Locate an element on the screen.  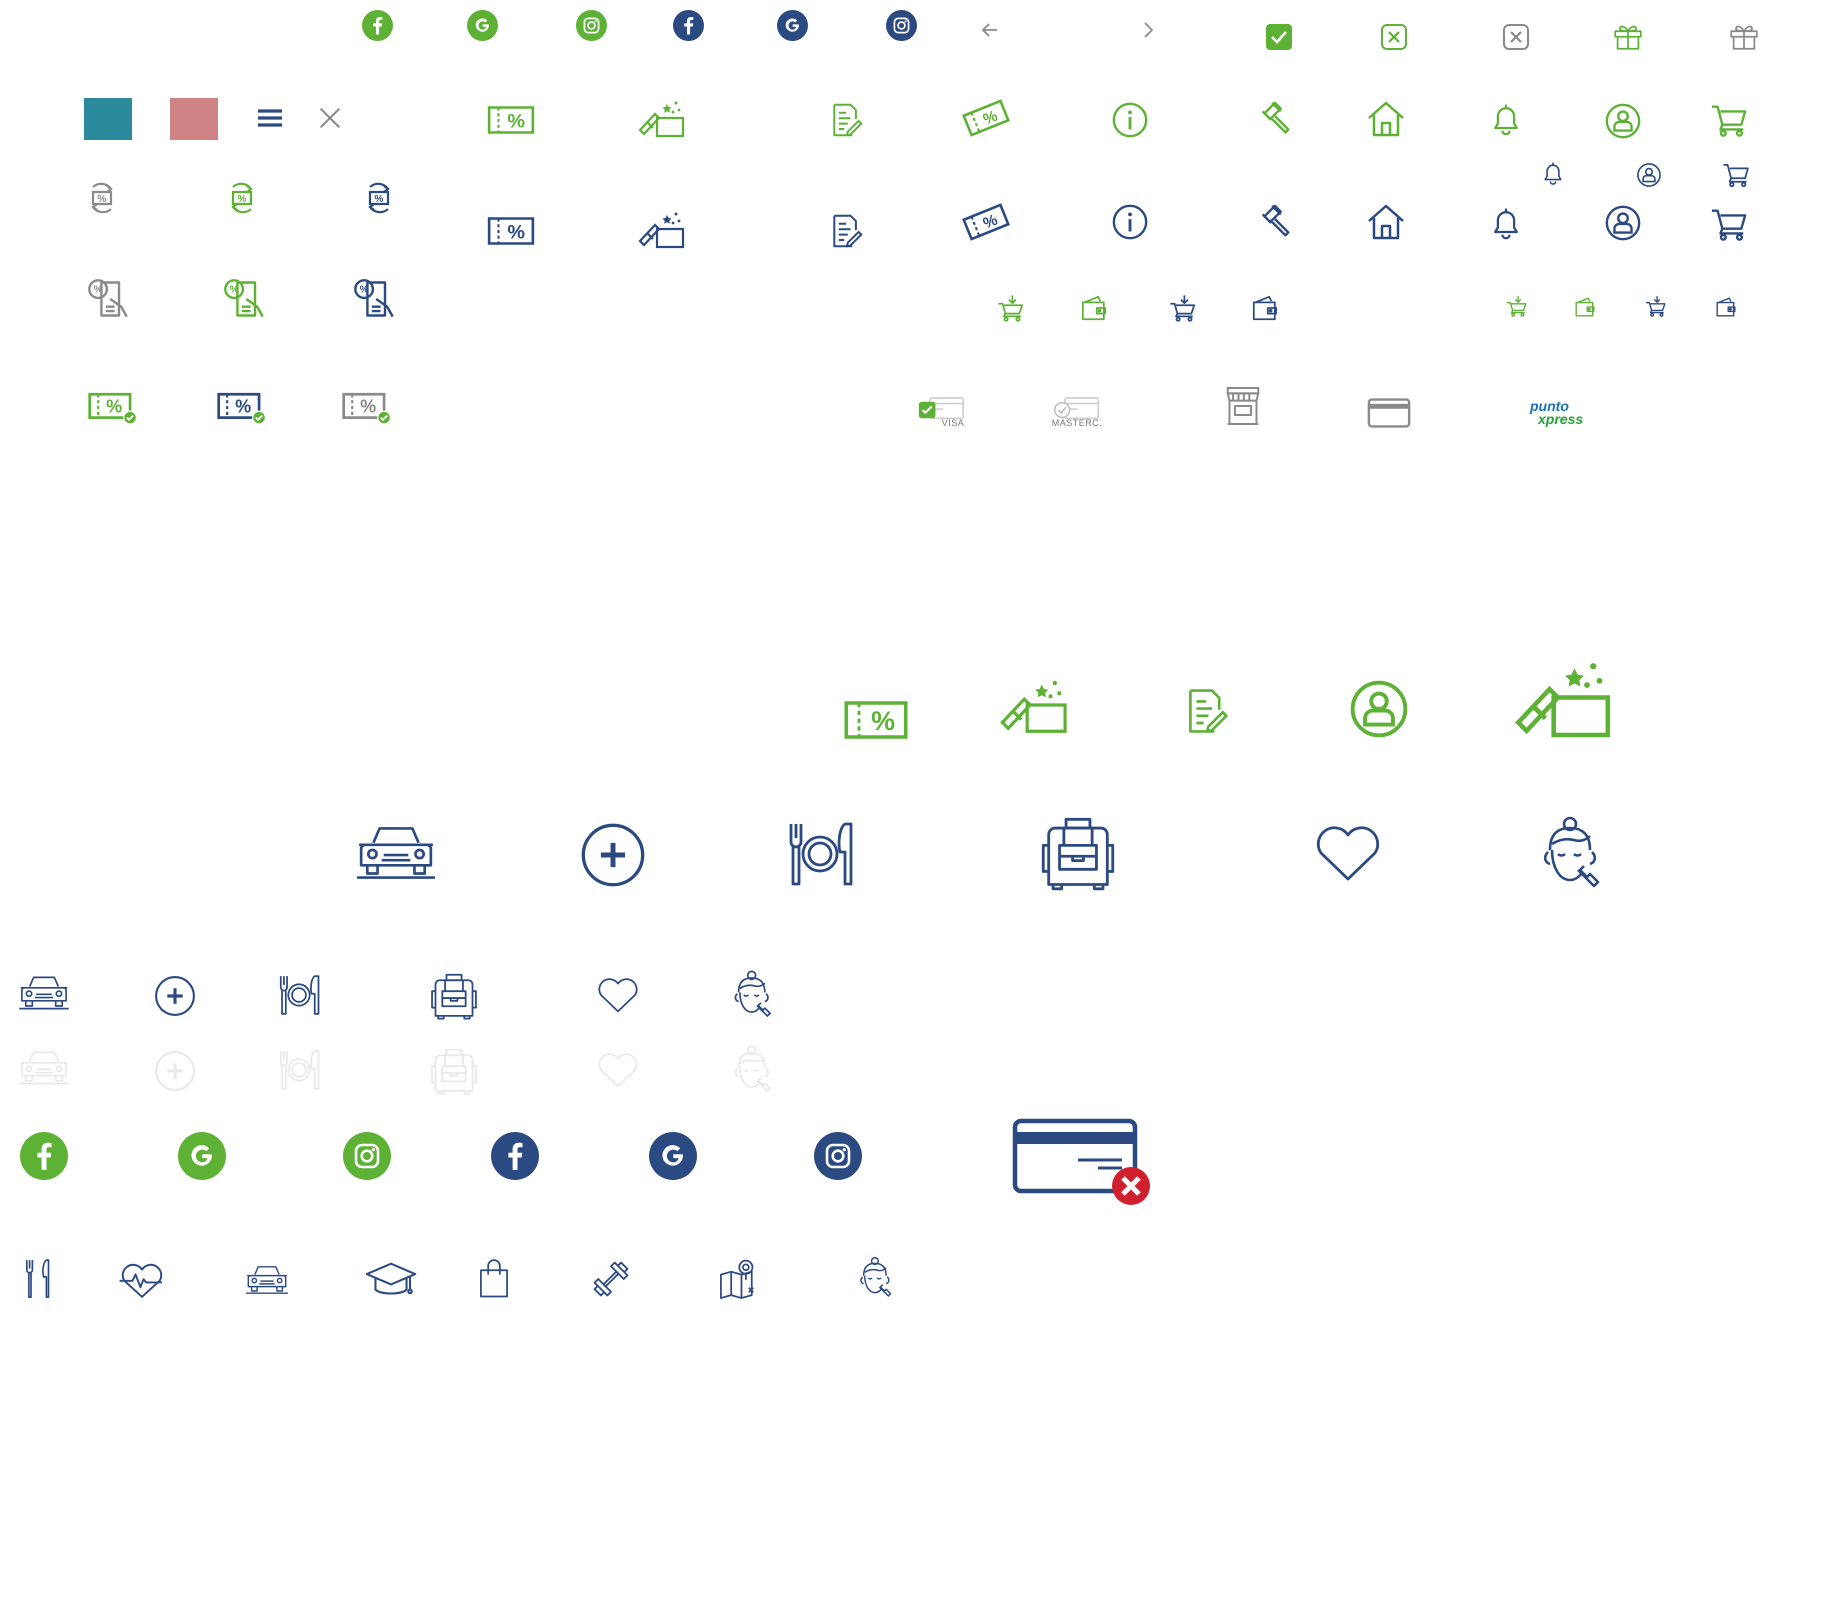
close-icon is located at coordinates (330, 118).